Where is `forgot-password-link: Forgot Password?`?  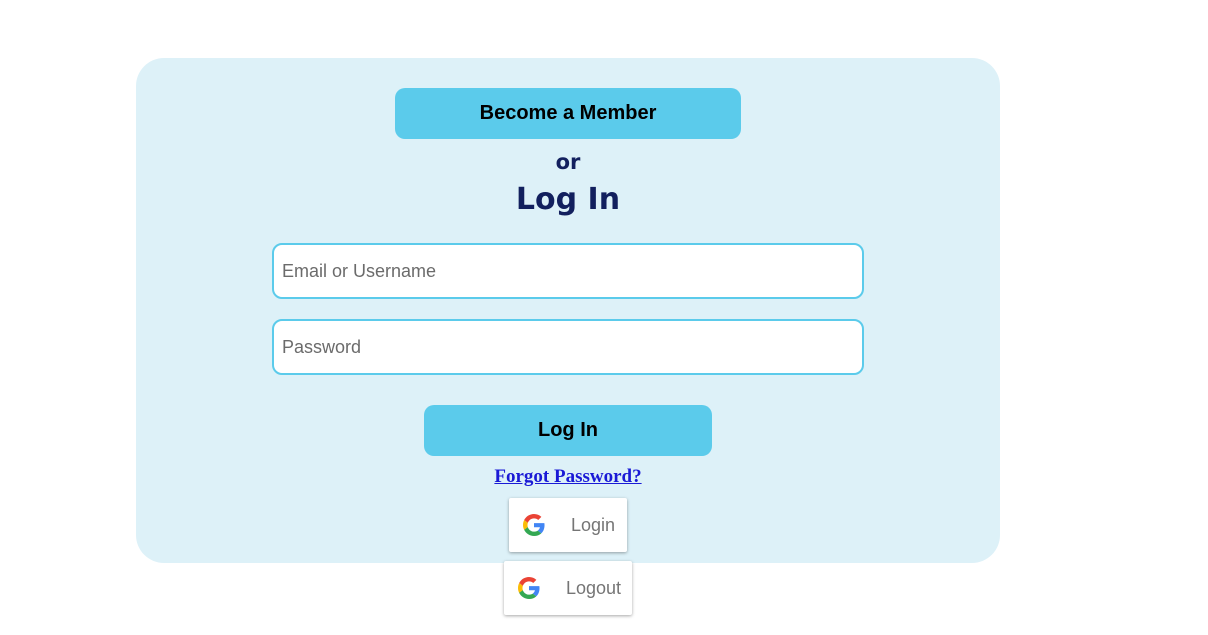 forgot-password-link: Forgot Password? is located at coordinates (567, 476).